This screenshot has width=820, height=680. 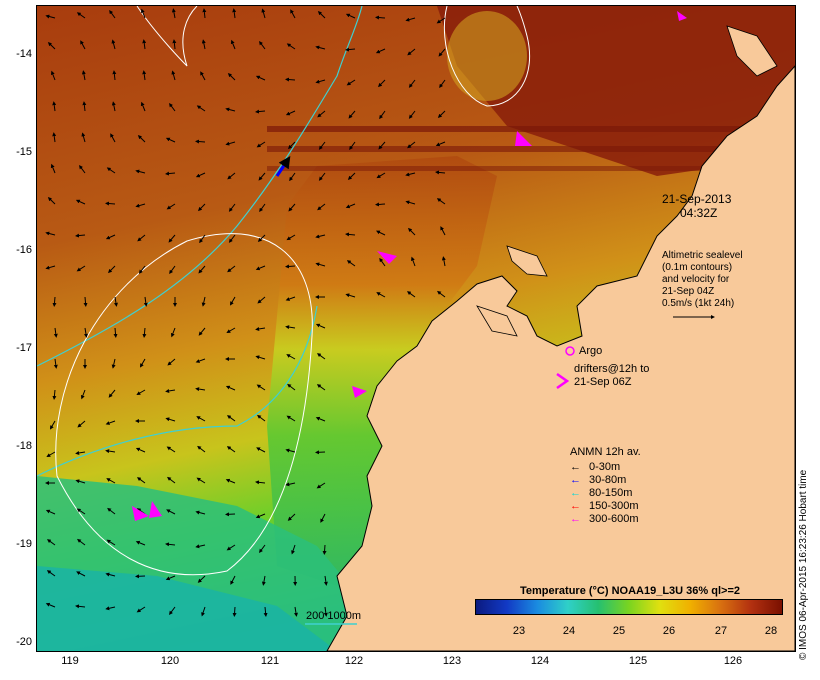 I want to click on drifters-label: drifters@12h to, so click(x=612, y=369).